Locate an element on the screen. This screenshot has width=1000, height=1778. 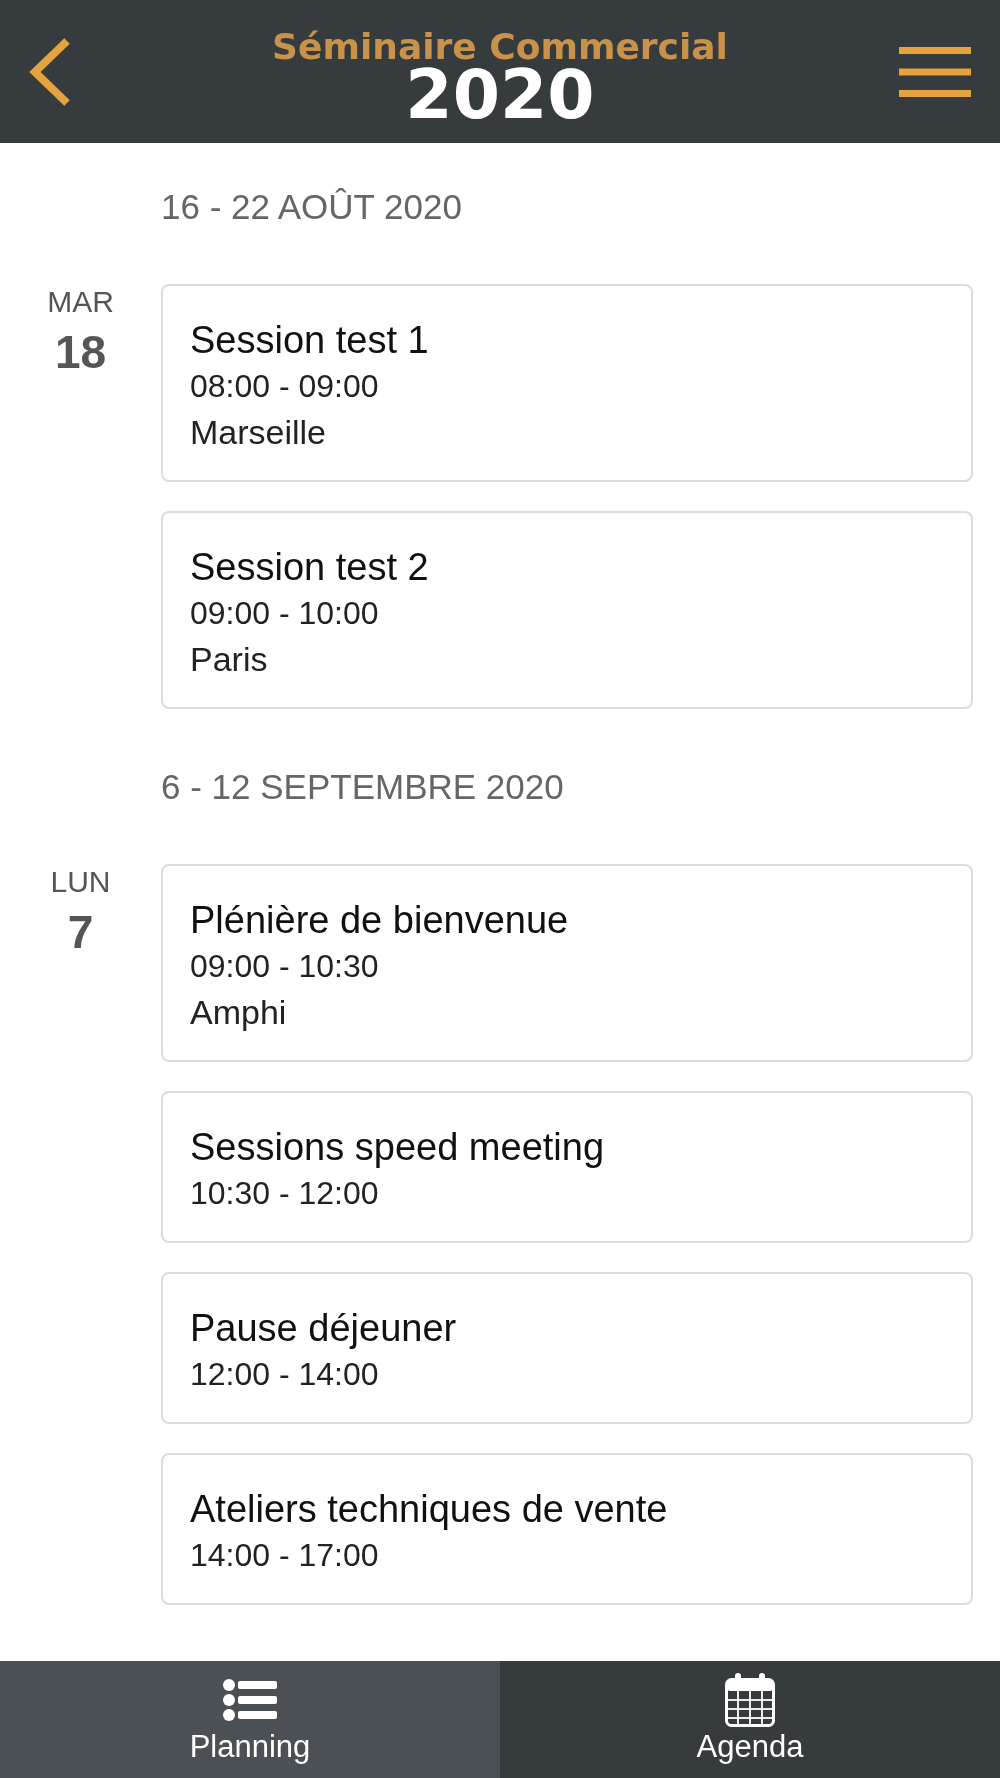
list-icon is located at coordinates (250, 1700).